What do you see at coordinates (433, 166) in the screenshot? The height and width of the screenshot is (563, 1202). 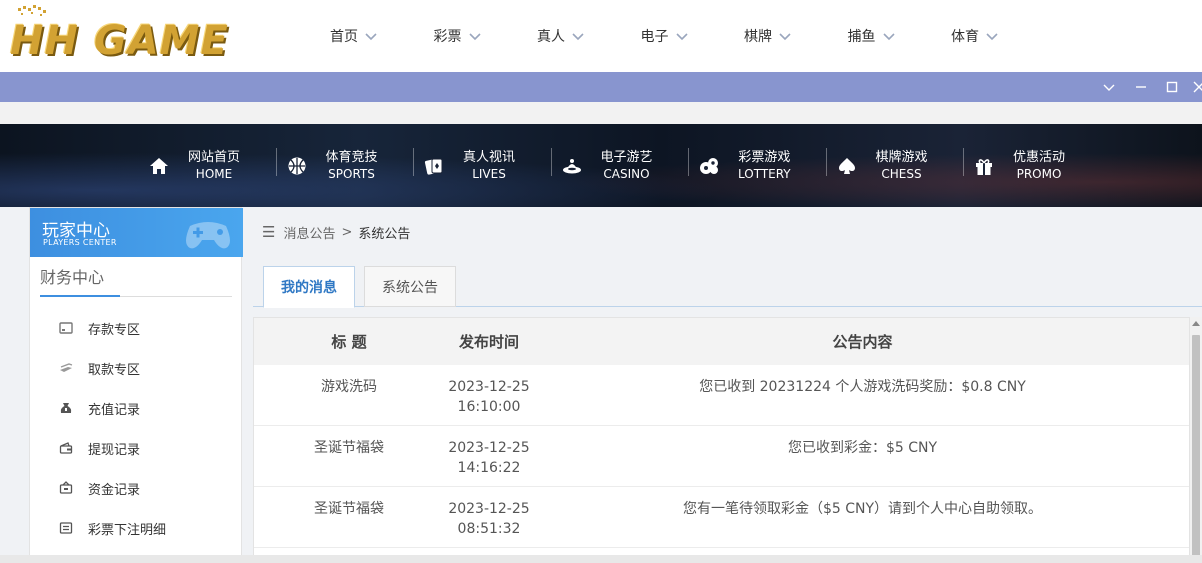 I see `cards-icon` at bounding box center [433, 166].